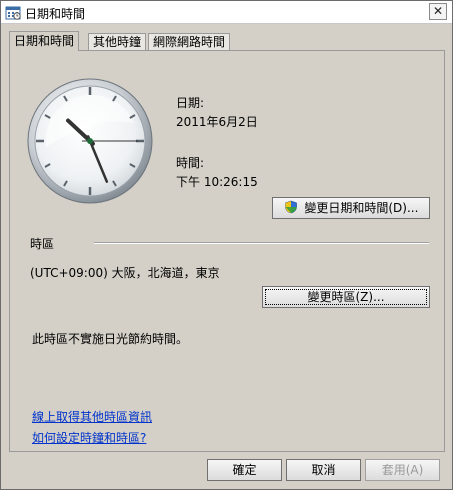 Image resolution: width=453 pixels, height=490 pixels. I want to click on tab-date-and-time: 日期和時間, so click(44, 41).